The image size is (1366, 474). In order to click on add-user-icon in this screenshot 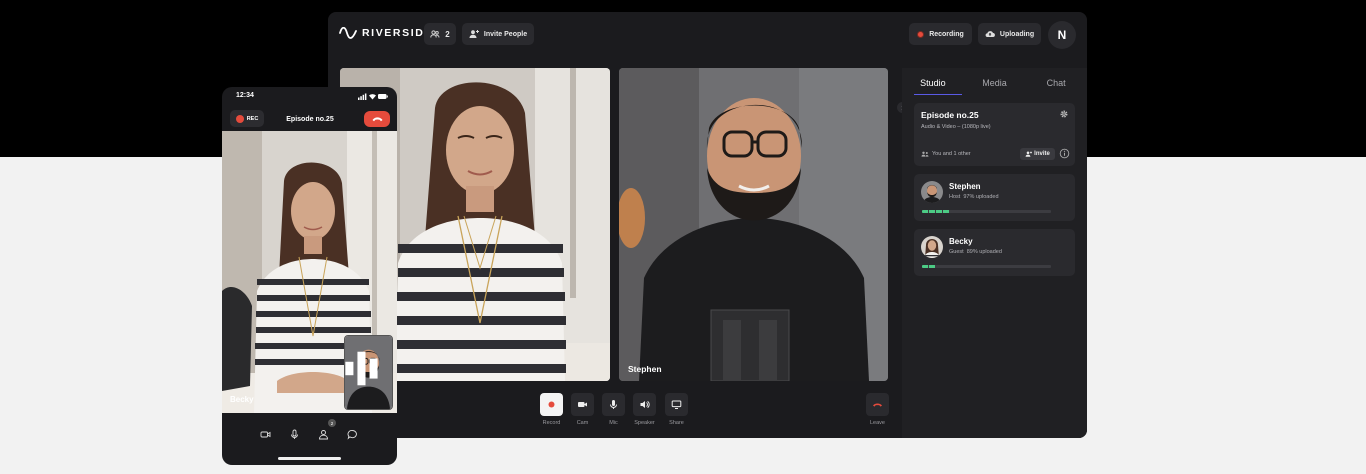, I will do `click(1029, 154)`.